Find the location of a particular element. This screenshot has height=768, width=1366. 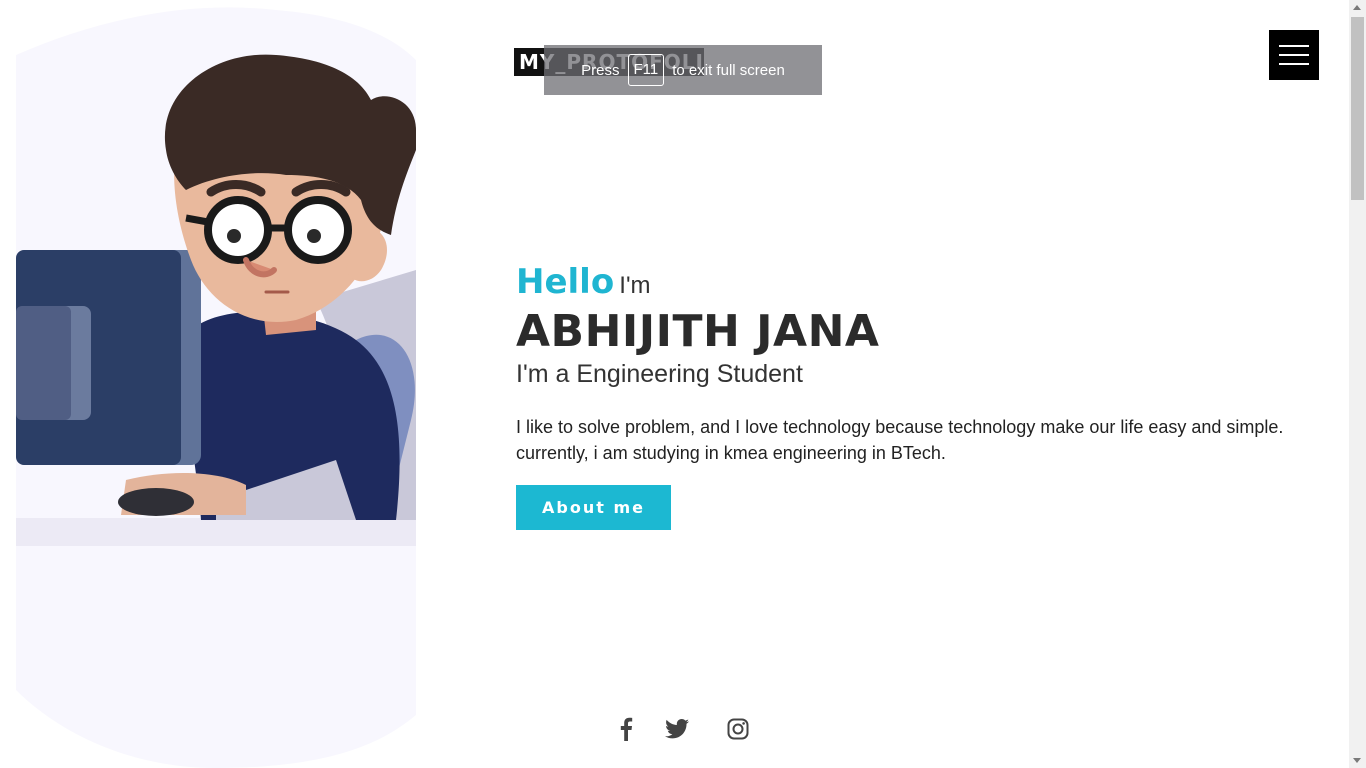

greeting: Hello I'm is located at coordinates (583, 282).